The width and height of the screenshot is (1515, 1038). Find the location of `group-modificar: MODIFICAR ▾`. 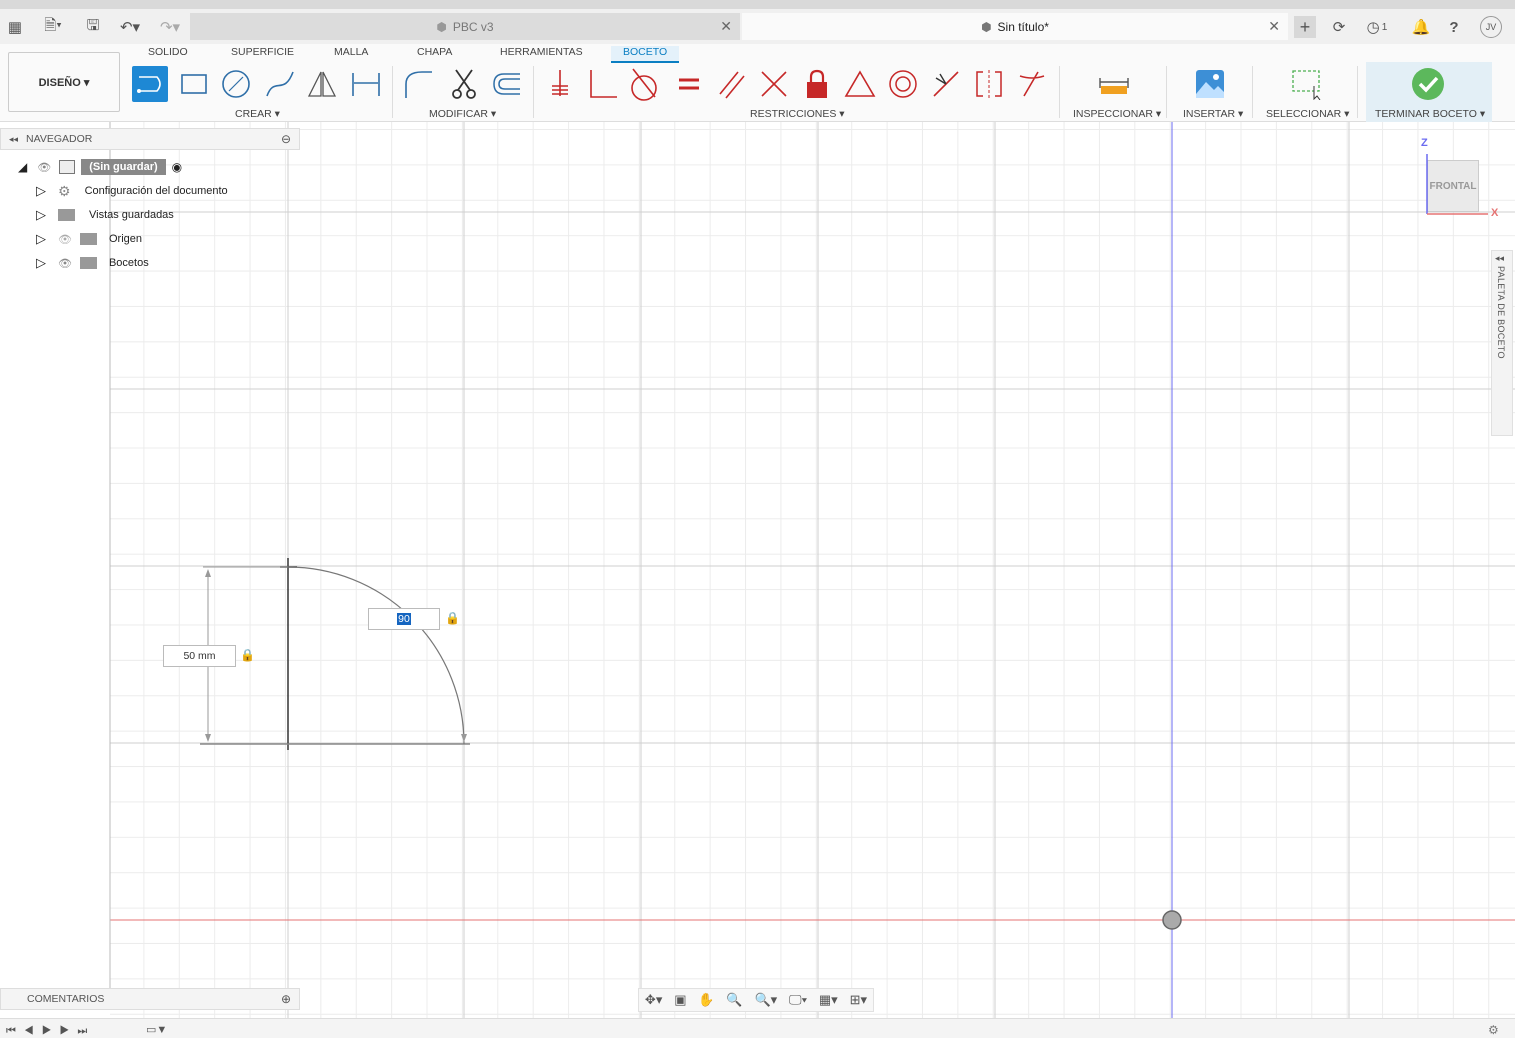

group-modificar: MODIFICAR ▾ is located at coordinates (462, 114).